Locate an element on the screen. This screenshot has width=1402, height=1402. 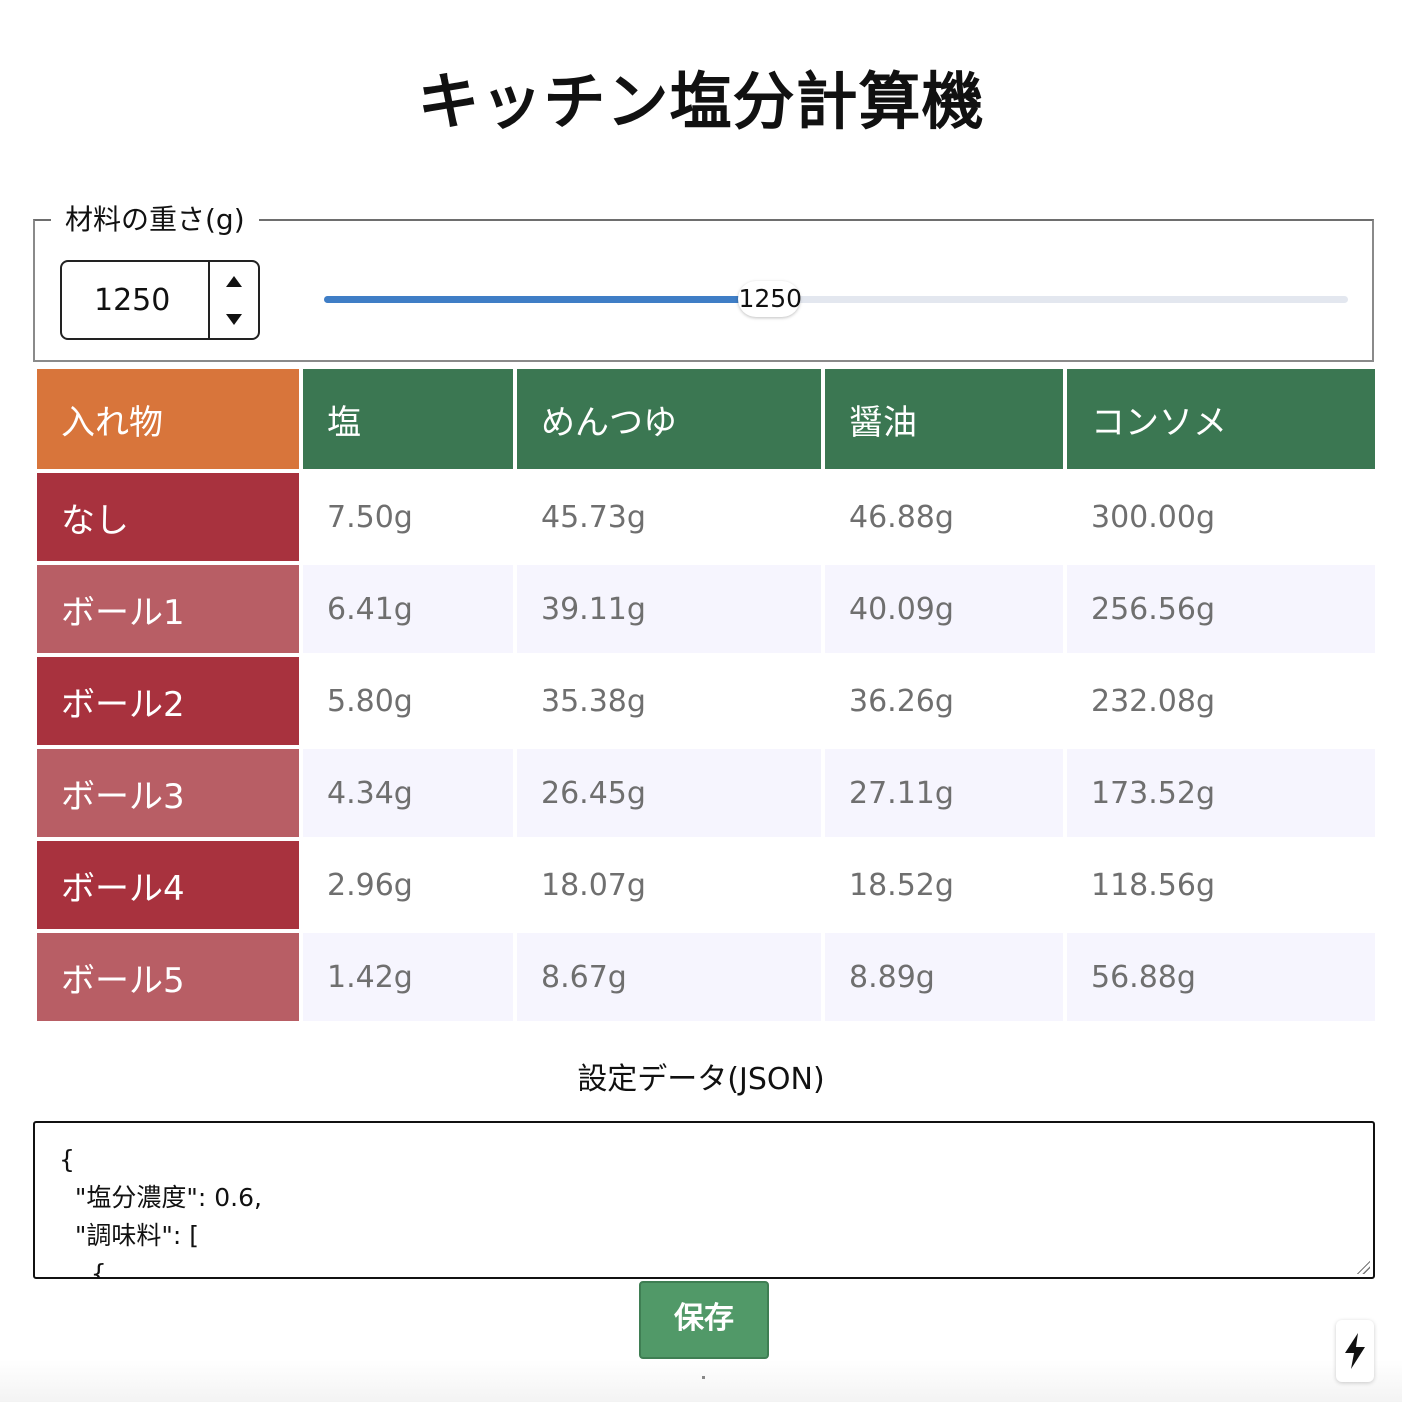
lightning-bolt-icon is located at coordinates (1355, 1351).